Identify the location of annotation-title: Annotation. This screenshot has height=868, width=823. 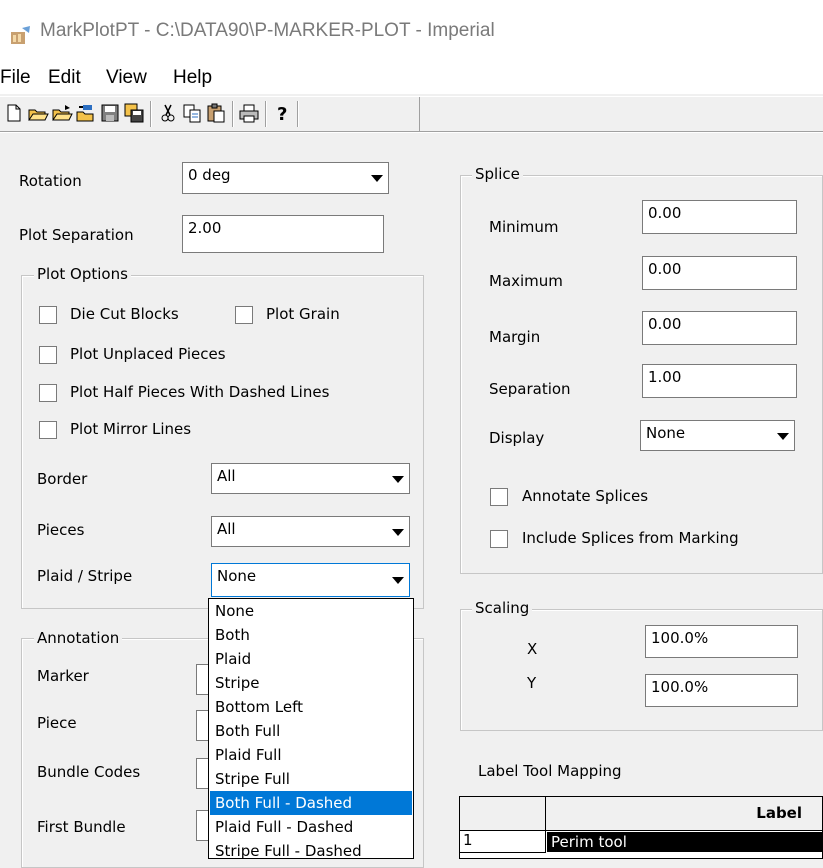
(78, 638).